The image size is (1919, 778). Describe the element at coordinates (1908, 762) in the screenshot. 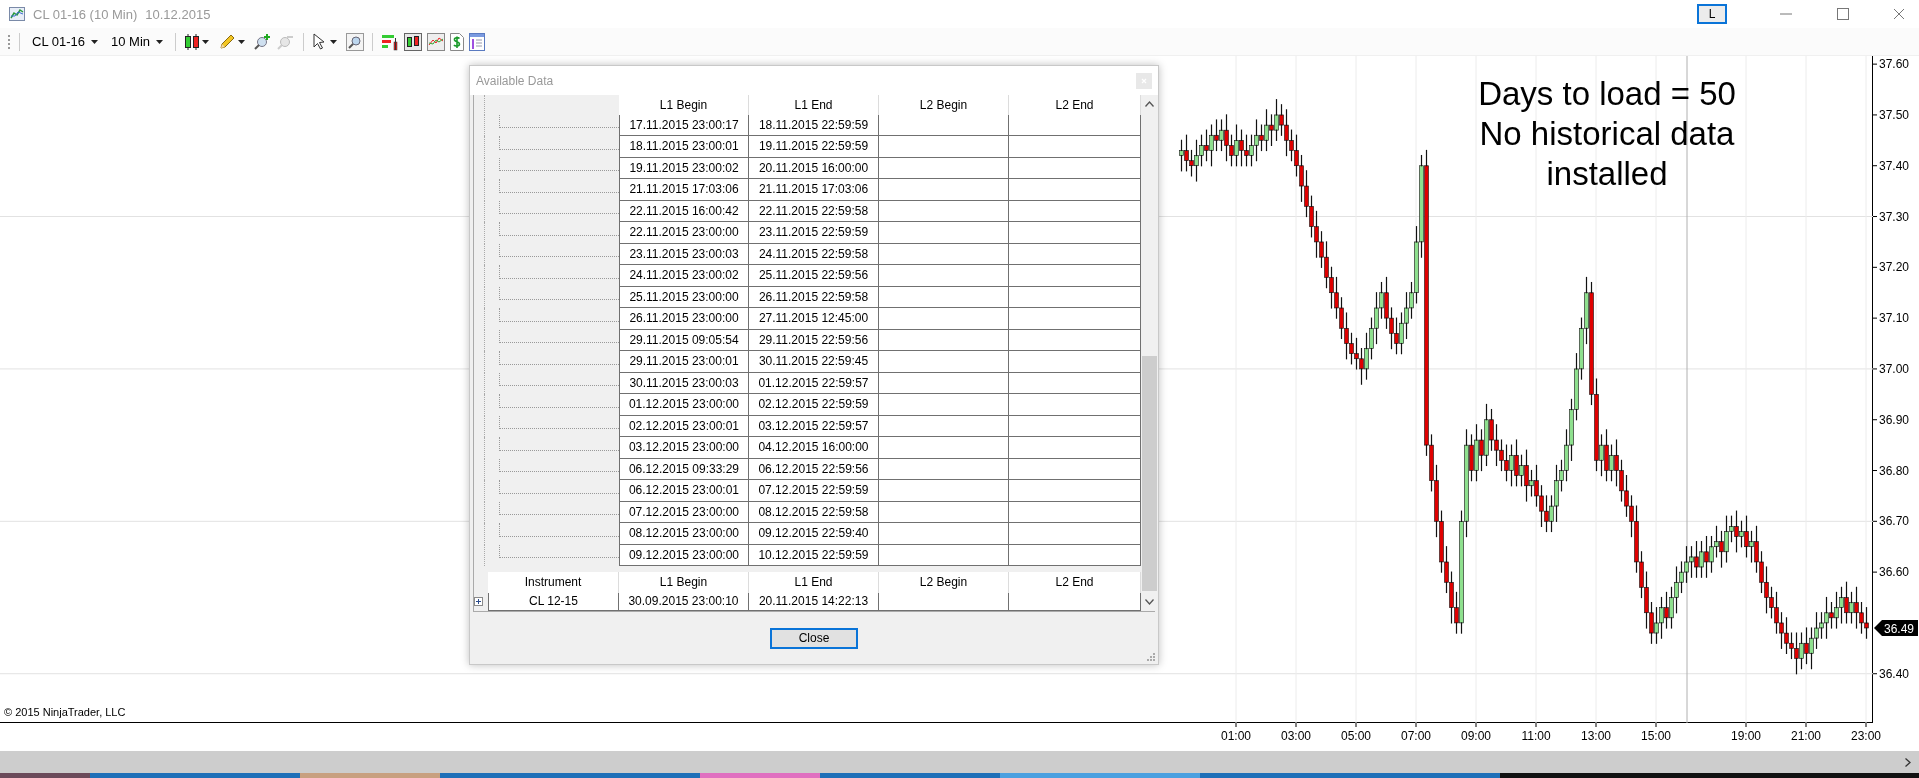

I see `scroll-right-icon` at that location.